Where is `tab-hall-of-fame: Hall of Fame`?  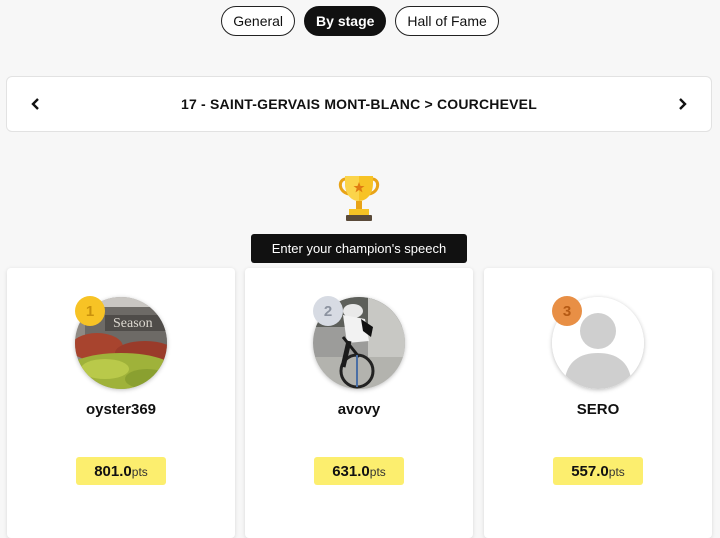
tab-hall-of-fame: Hall of Fame is located at coordinates (447, 21).